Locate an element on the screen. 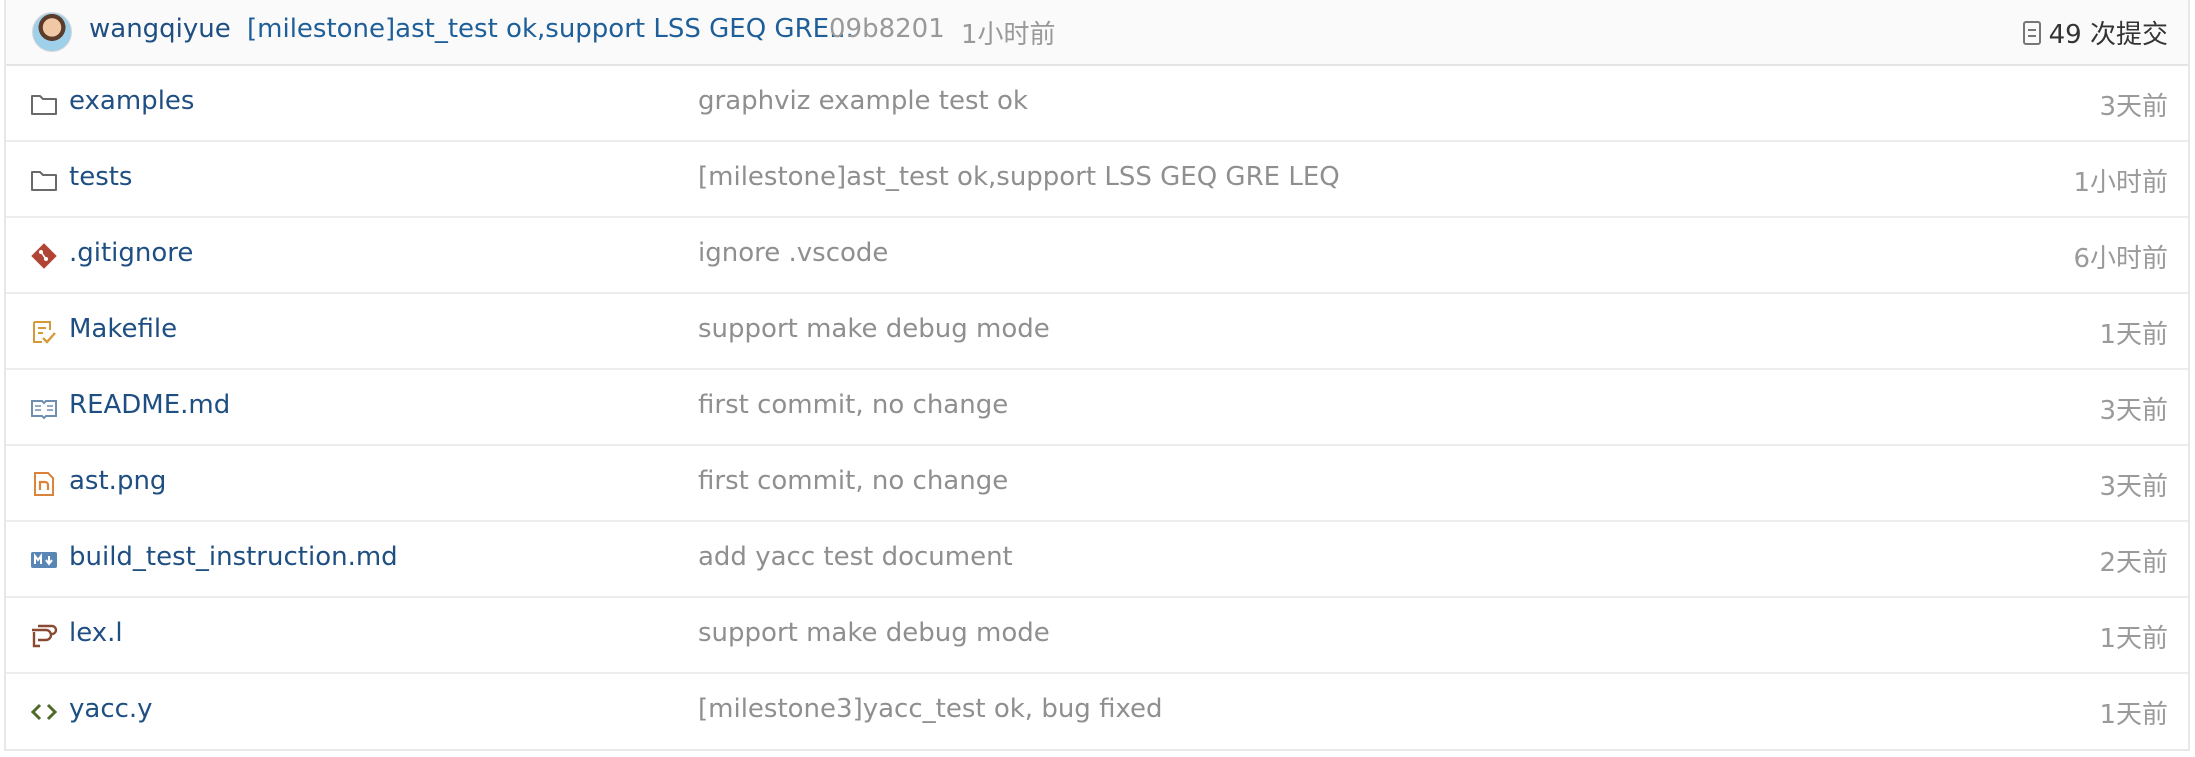 The height and width of the screenshot is (757, 2195). file-time: 2天前 is located at coordinates (2133, 563).